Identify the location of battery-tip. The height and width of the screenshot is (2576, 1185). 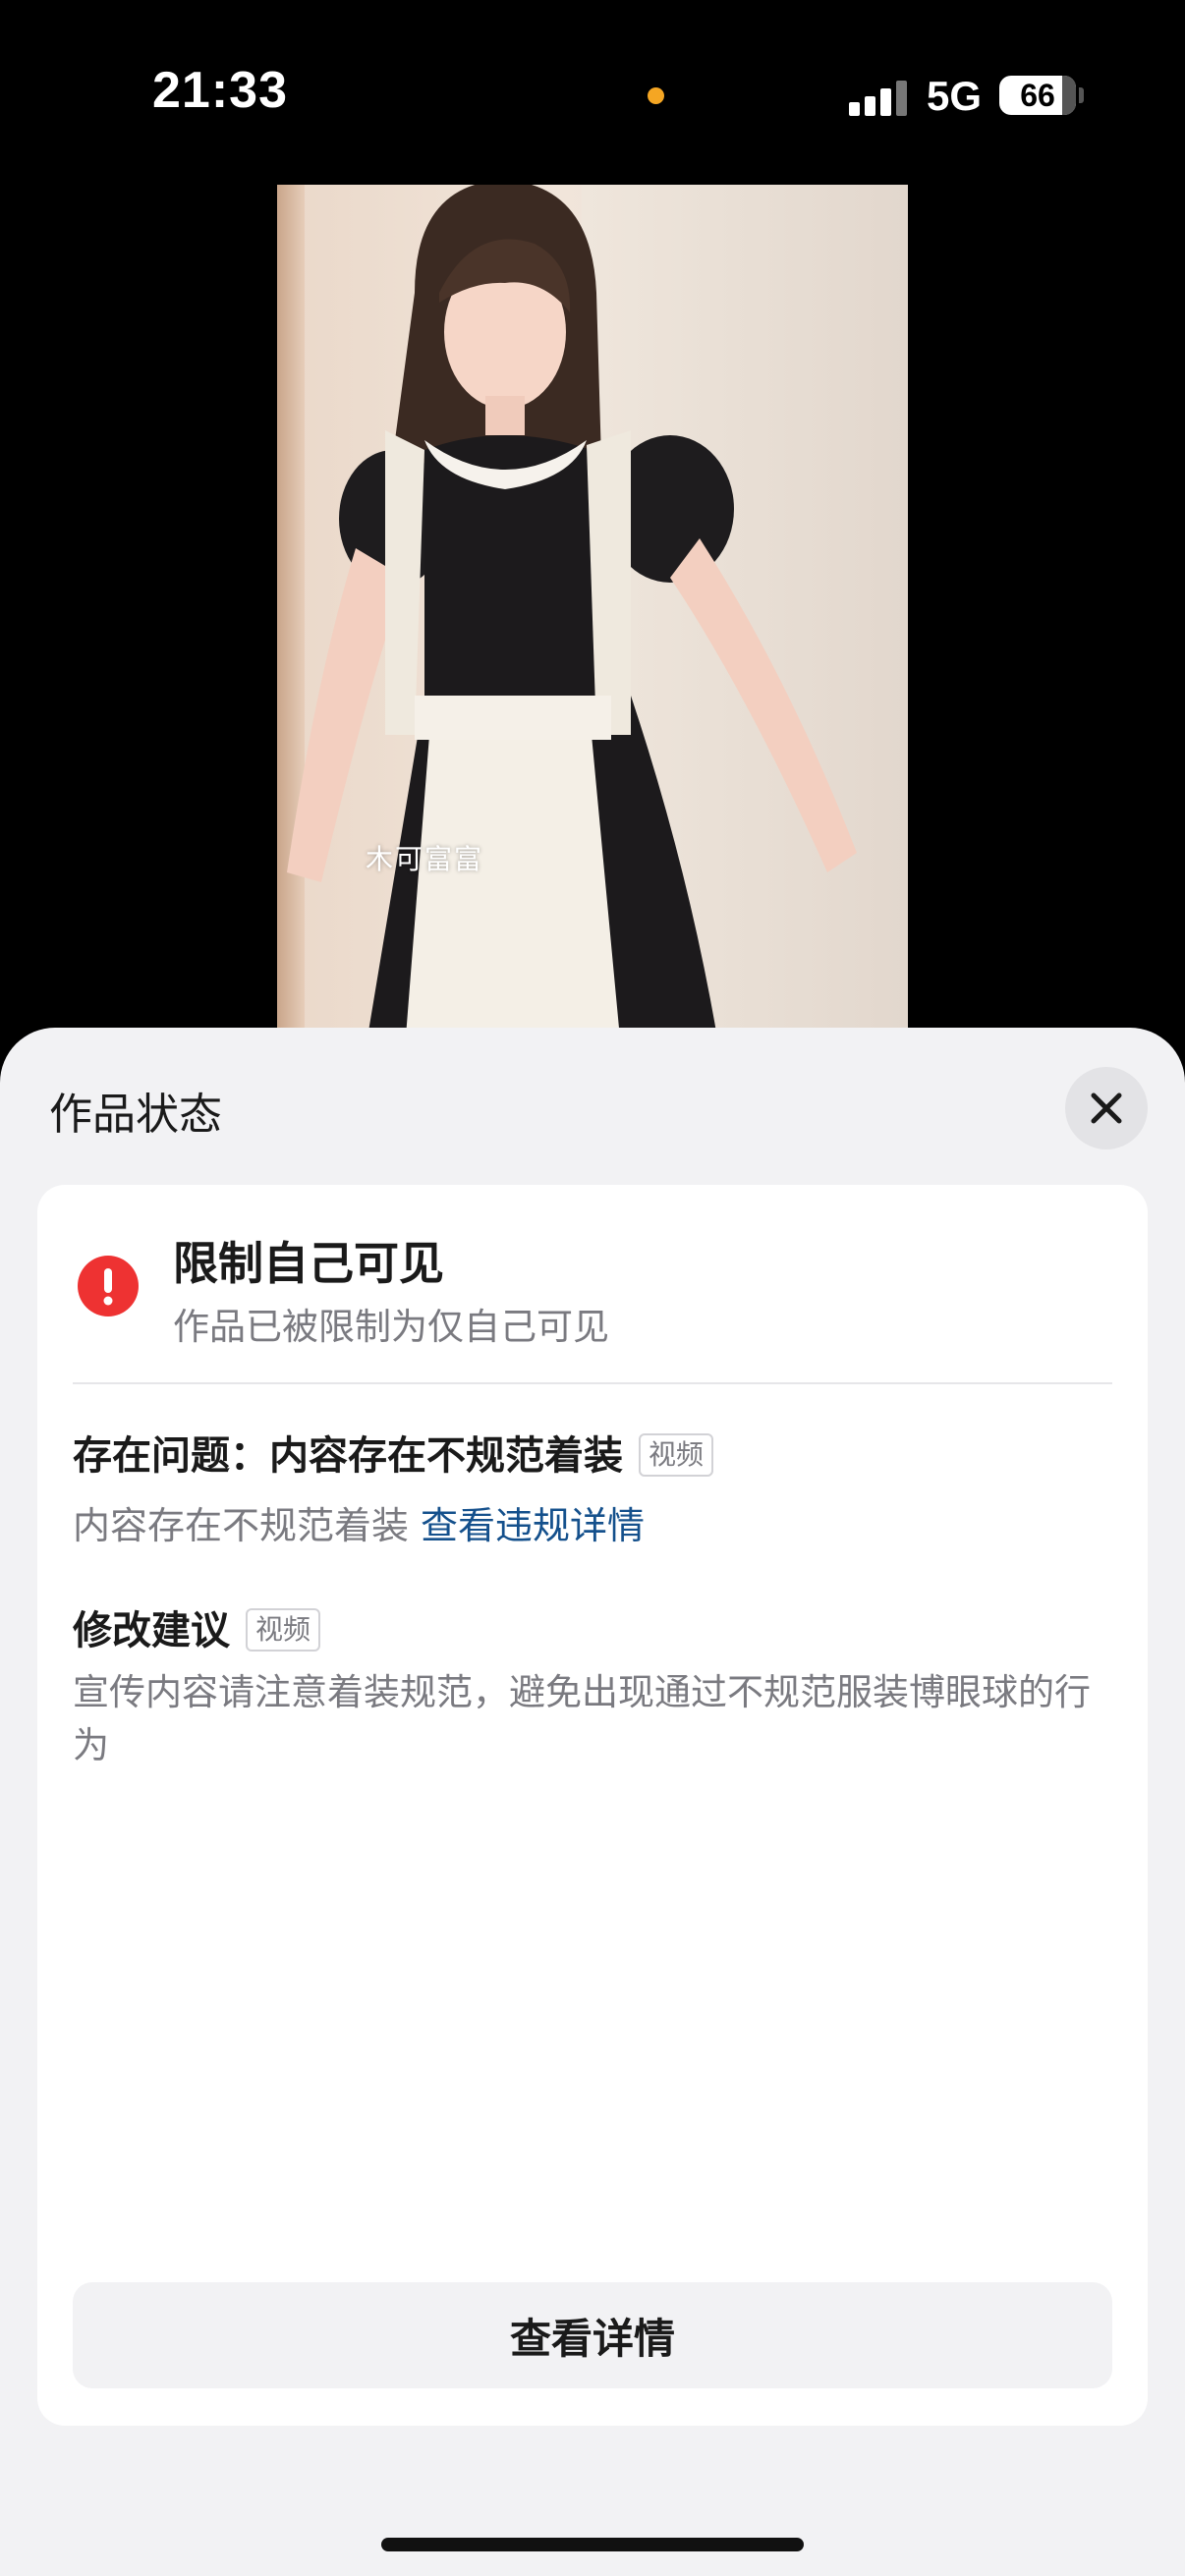
(1081, 95).